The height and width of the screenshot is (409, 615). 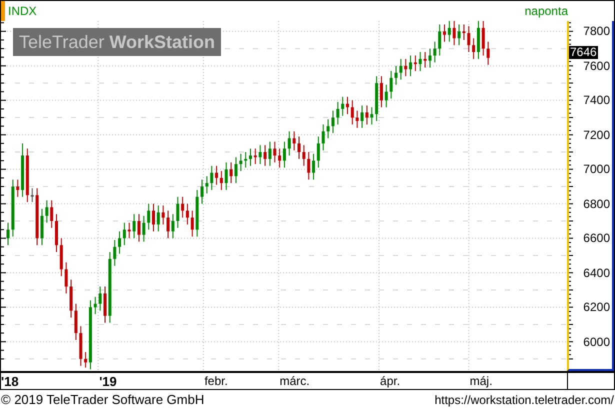 What do you see at coordinates (10, 381) in the screenshot?
I see `time-axis-label: '18` at bounding box center [10, 381].